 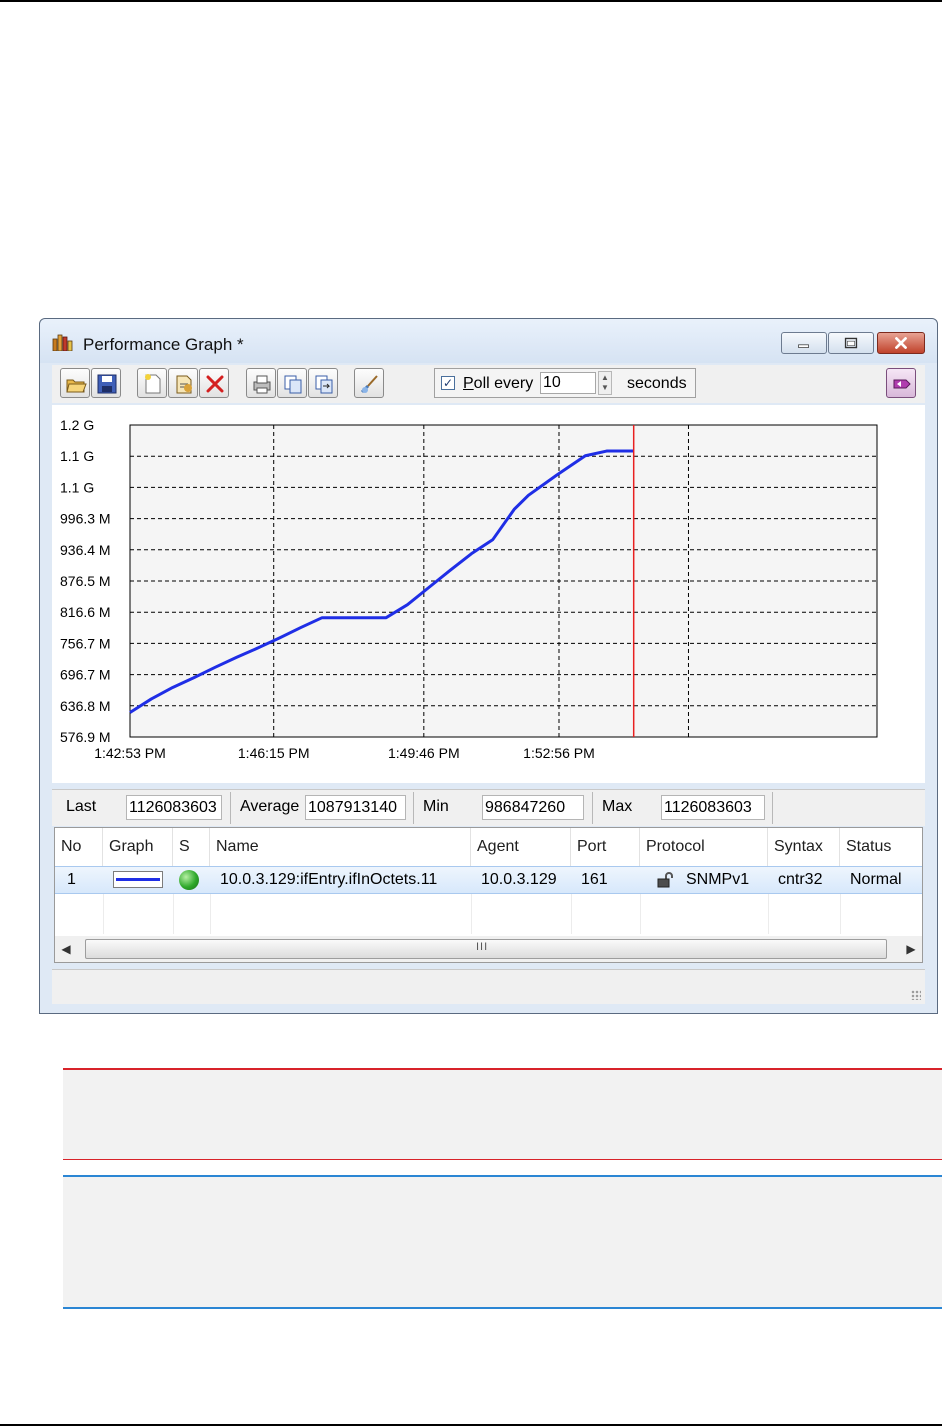 I want to click on scroll-left-icon: ◀, so click(x=66, y=949).